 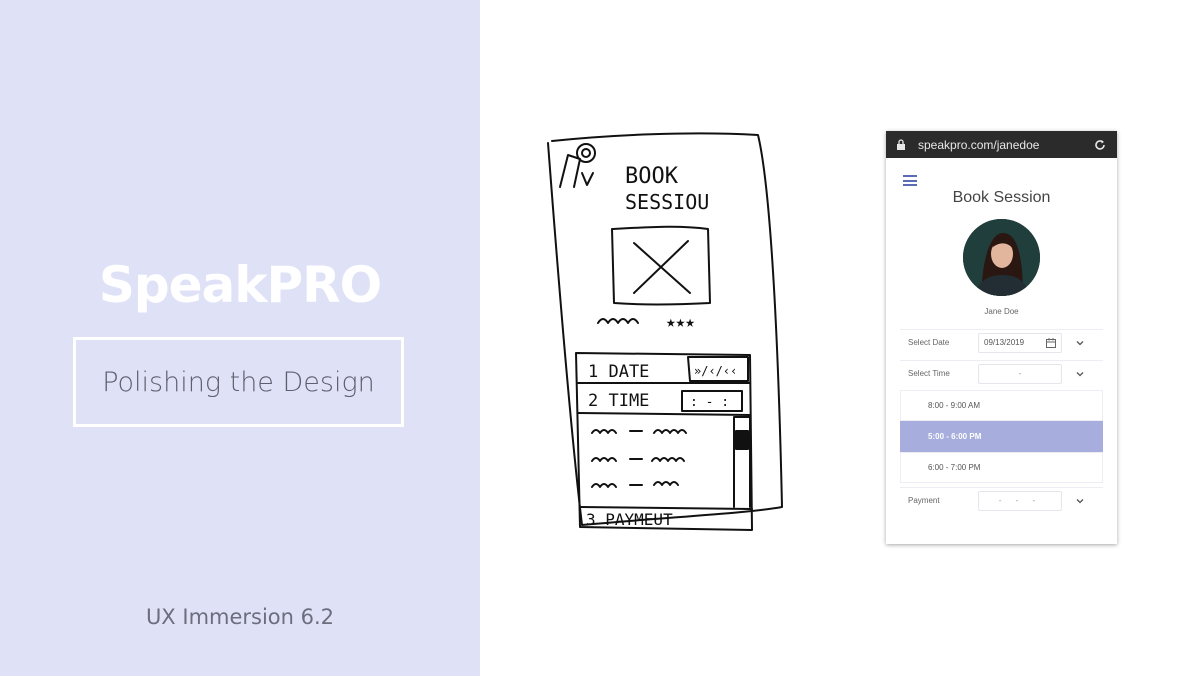 What do you see at coordinates (1100, 145) in the screenshot?
I see `reload-icon` at bounding box center [1100, 145].